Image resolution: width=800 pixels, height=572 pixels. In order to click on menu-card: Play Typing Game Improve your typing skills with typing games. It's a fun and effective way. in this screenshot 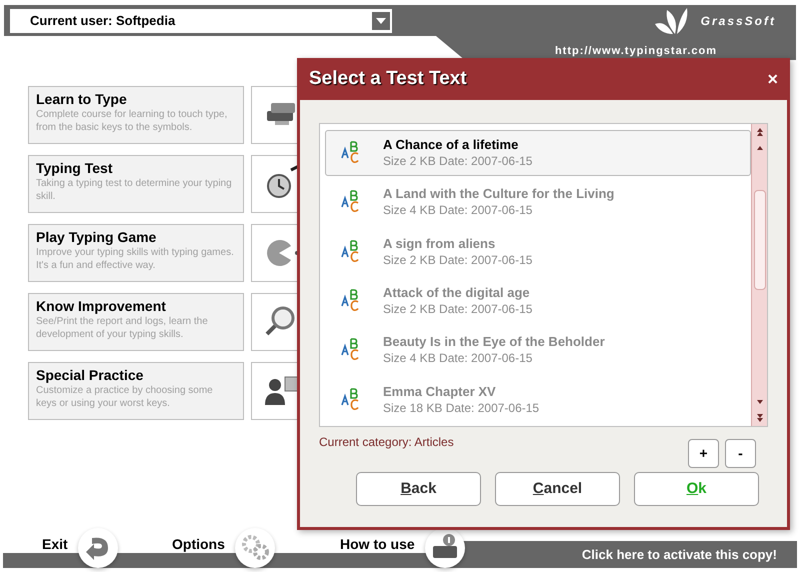, I will do `click(136, 253)`.